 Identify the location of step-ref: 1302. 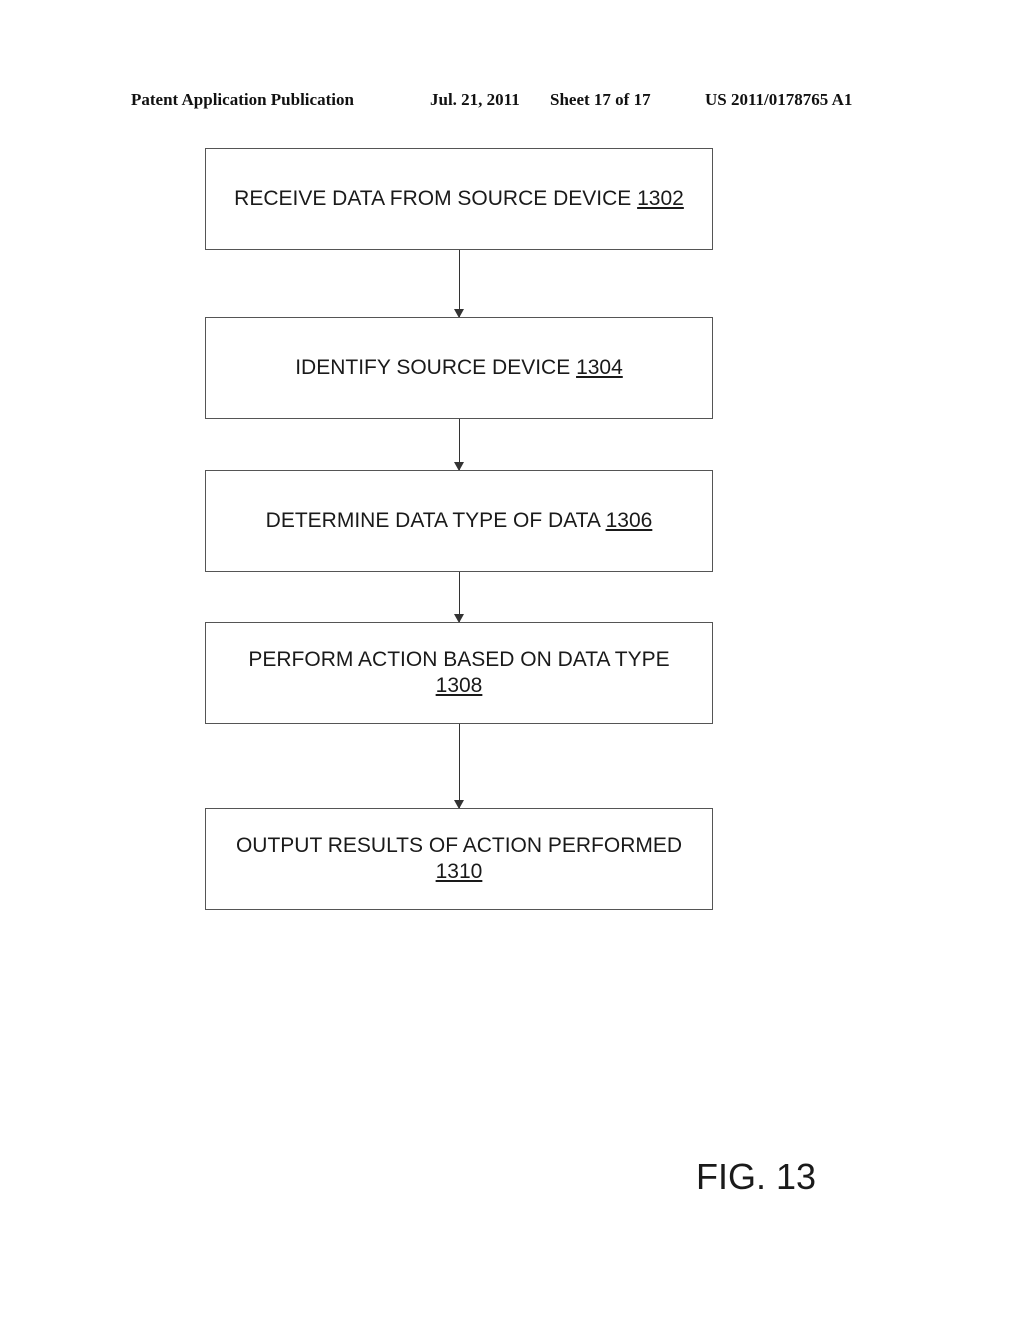
(660, 198).